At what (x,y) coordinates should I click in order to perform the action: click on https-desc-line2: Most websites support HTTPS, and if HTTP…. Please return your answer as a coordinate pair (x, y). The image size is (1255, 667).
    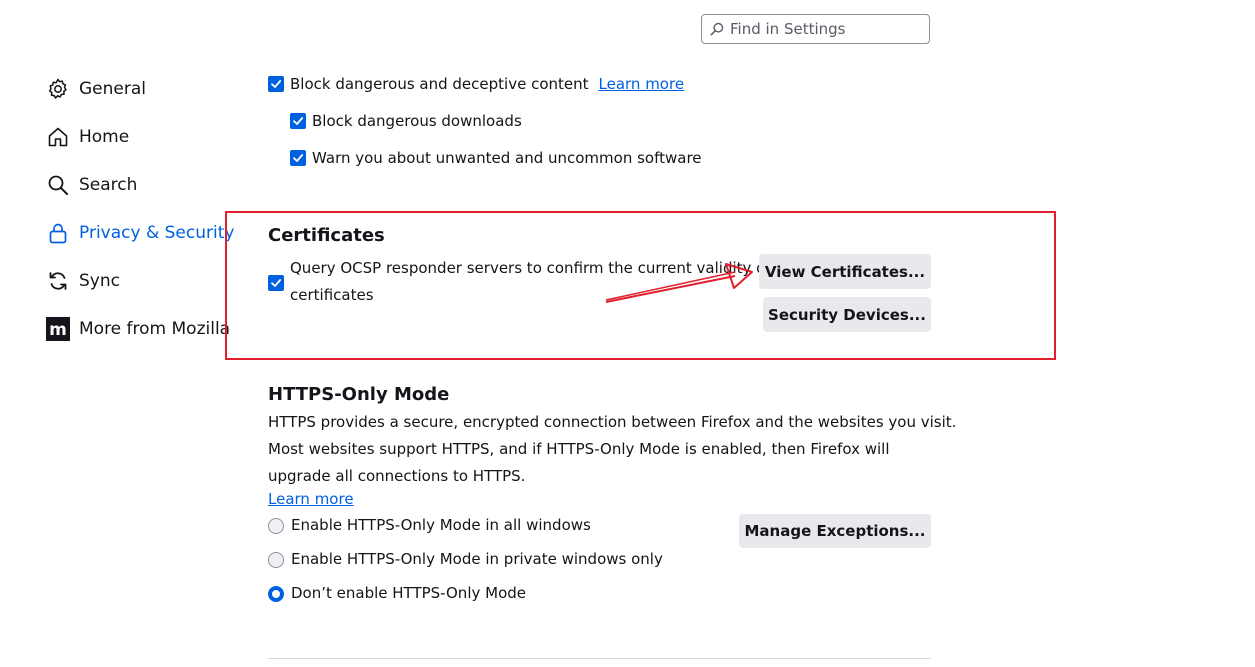
    Looking at the image, I should click on (579, 449).